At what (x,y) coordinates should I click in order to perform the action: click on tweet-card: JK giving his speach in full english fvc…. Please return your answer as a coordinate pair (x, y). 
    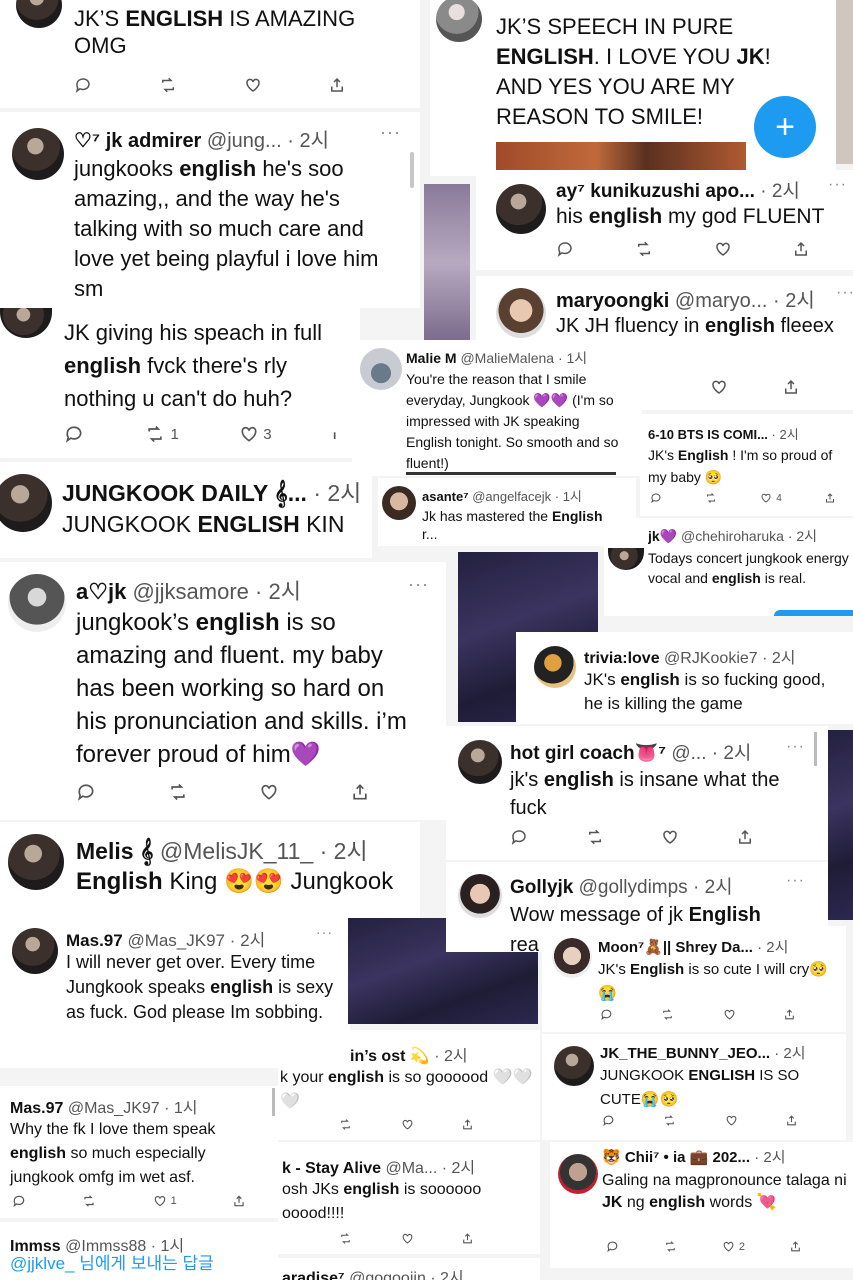
    Looking at the image, I should click on (180, 383).